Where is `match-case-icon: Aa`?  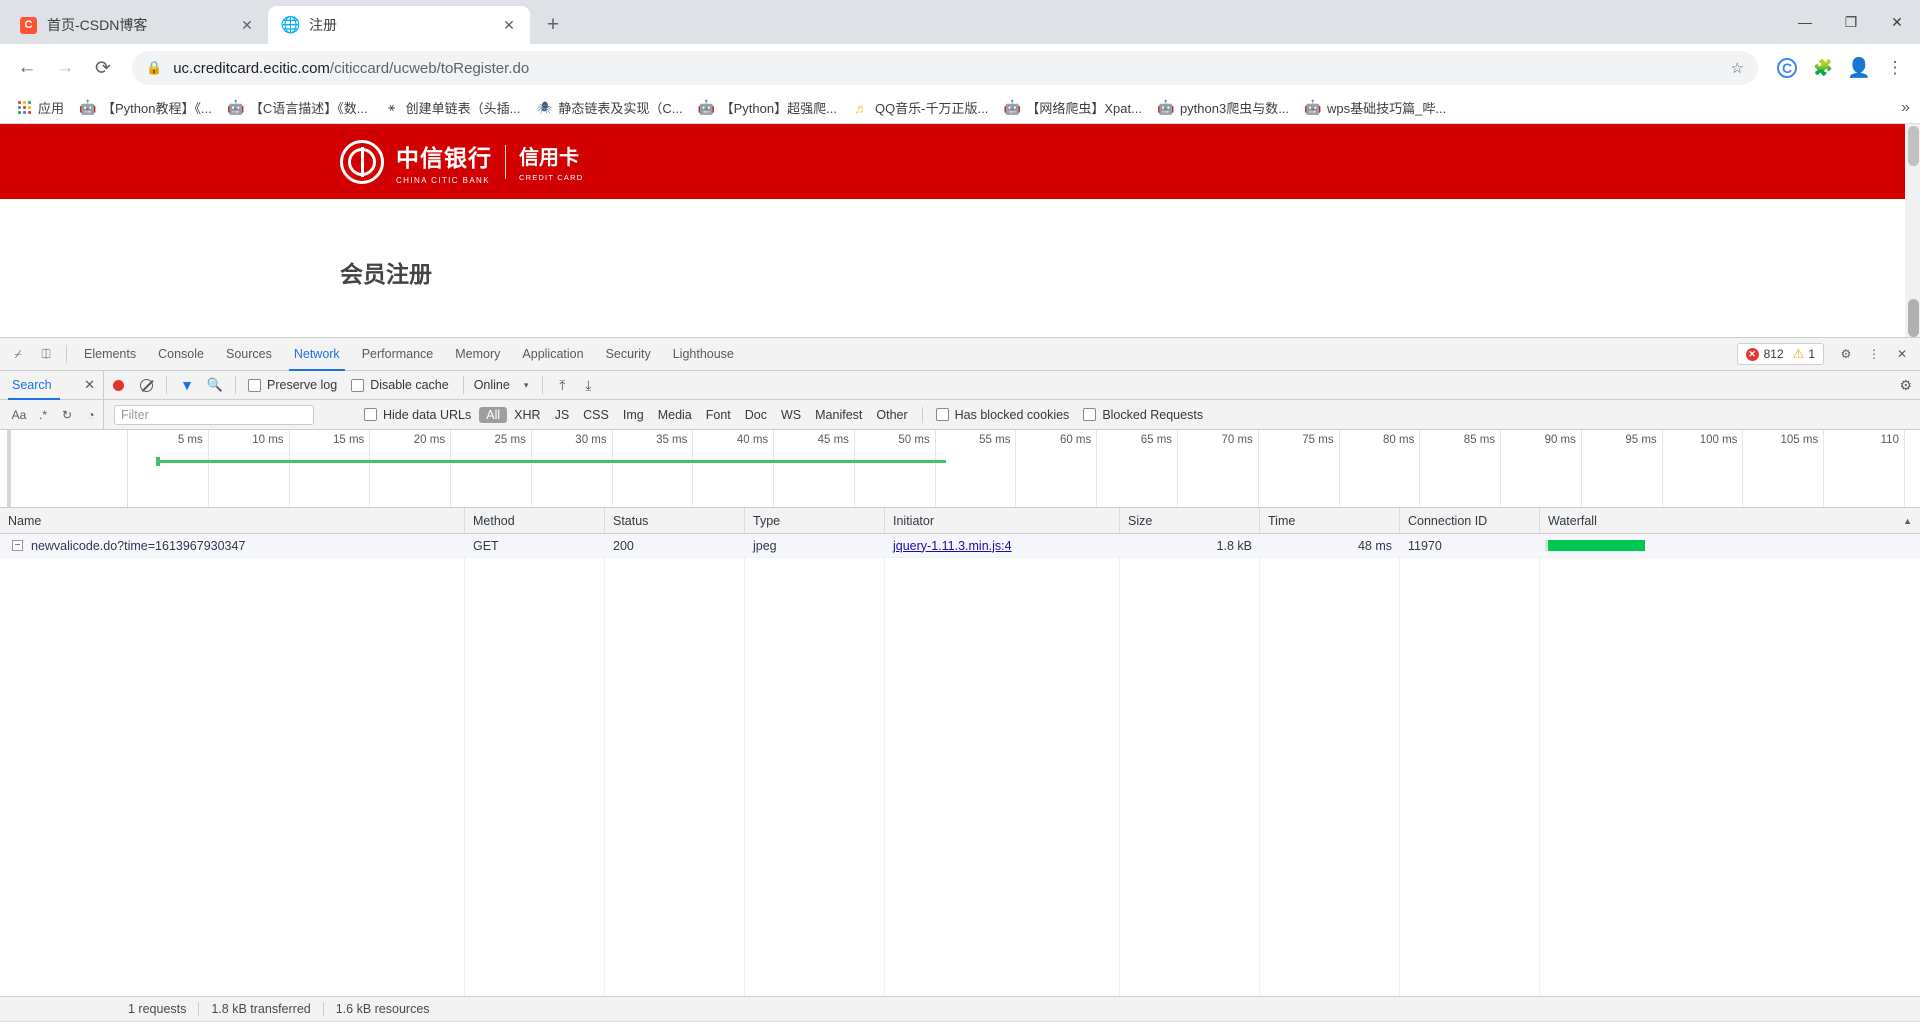
match-case-icon: Aa is located at coordinates (19, 415).